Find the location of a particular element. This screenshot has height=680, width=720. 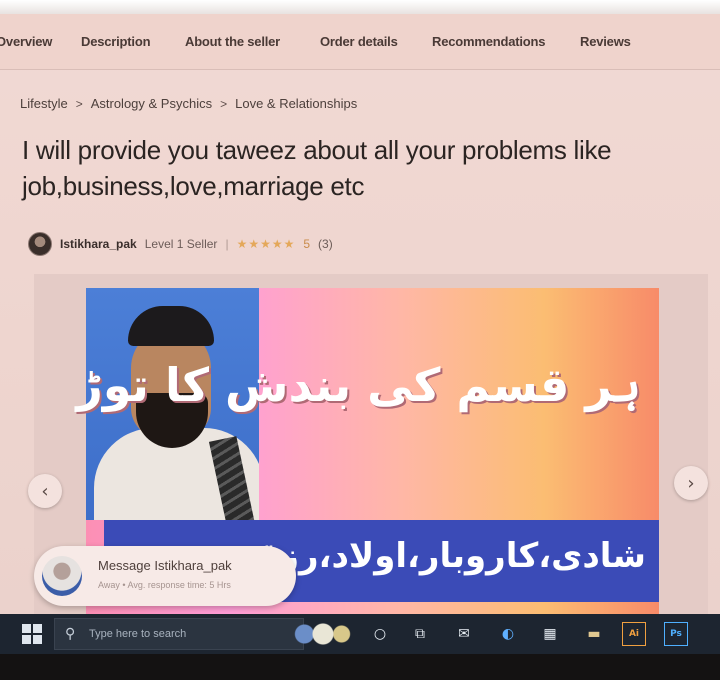

photoshop-icon: Ps is located at coordinates (676, 634).